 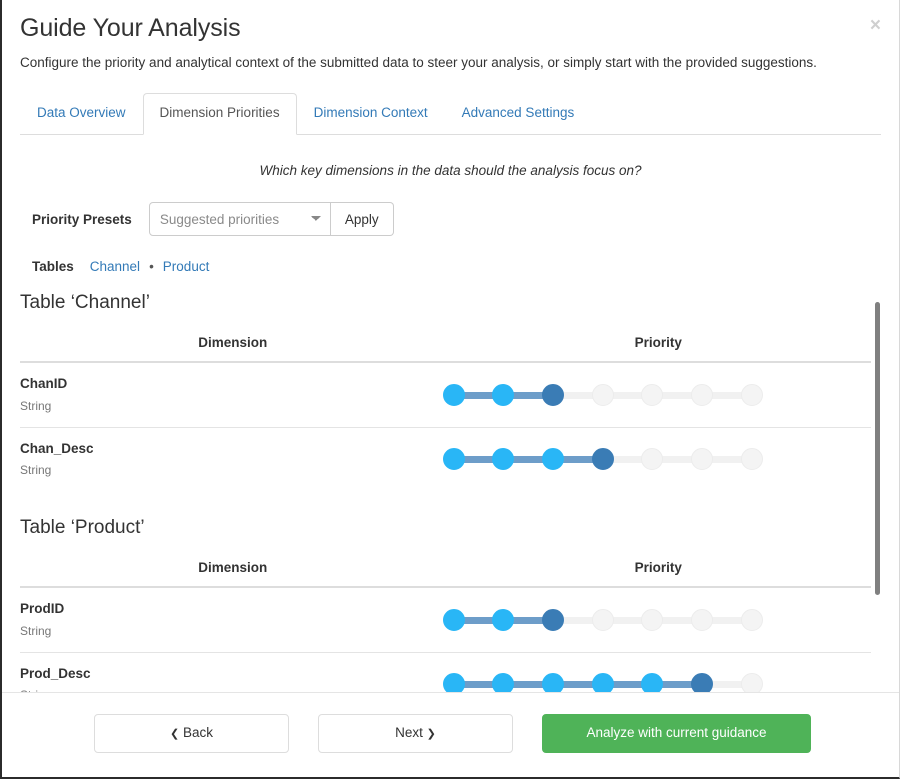 What do you see at coordinates (233, 672) in the screenshot?
I see `dimension-cell: Prod_Desc String` at bounding box center [233, 672].